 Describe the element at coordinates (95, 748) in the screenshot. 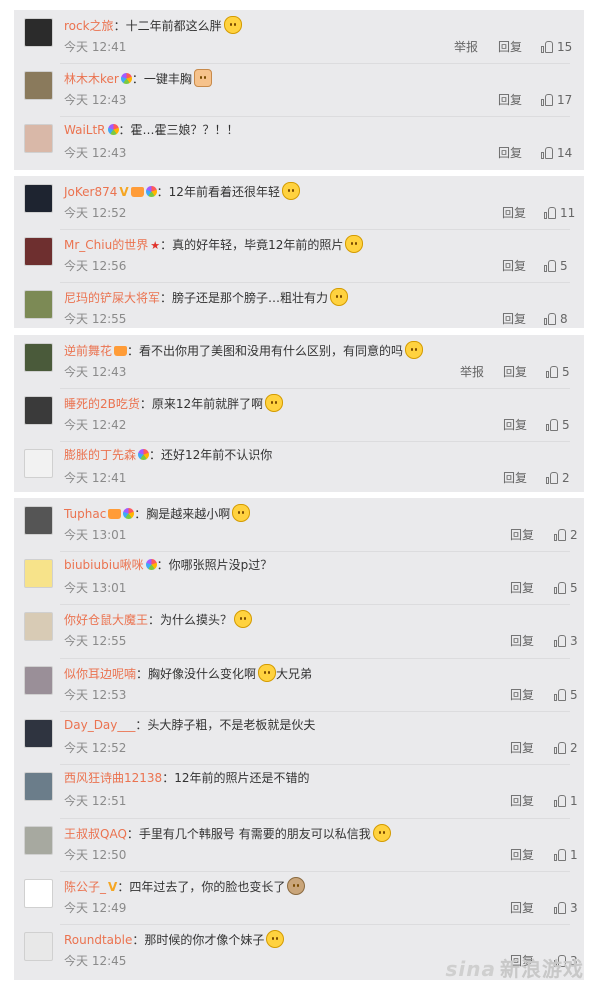

I see `comment-timestamp: 今天 12:52` at that location.